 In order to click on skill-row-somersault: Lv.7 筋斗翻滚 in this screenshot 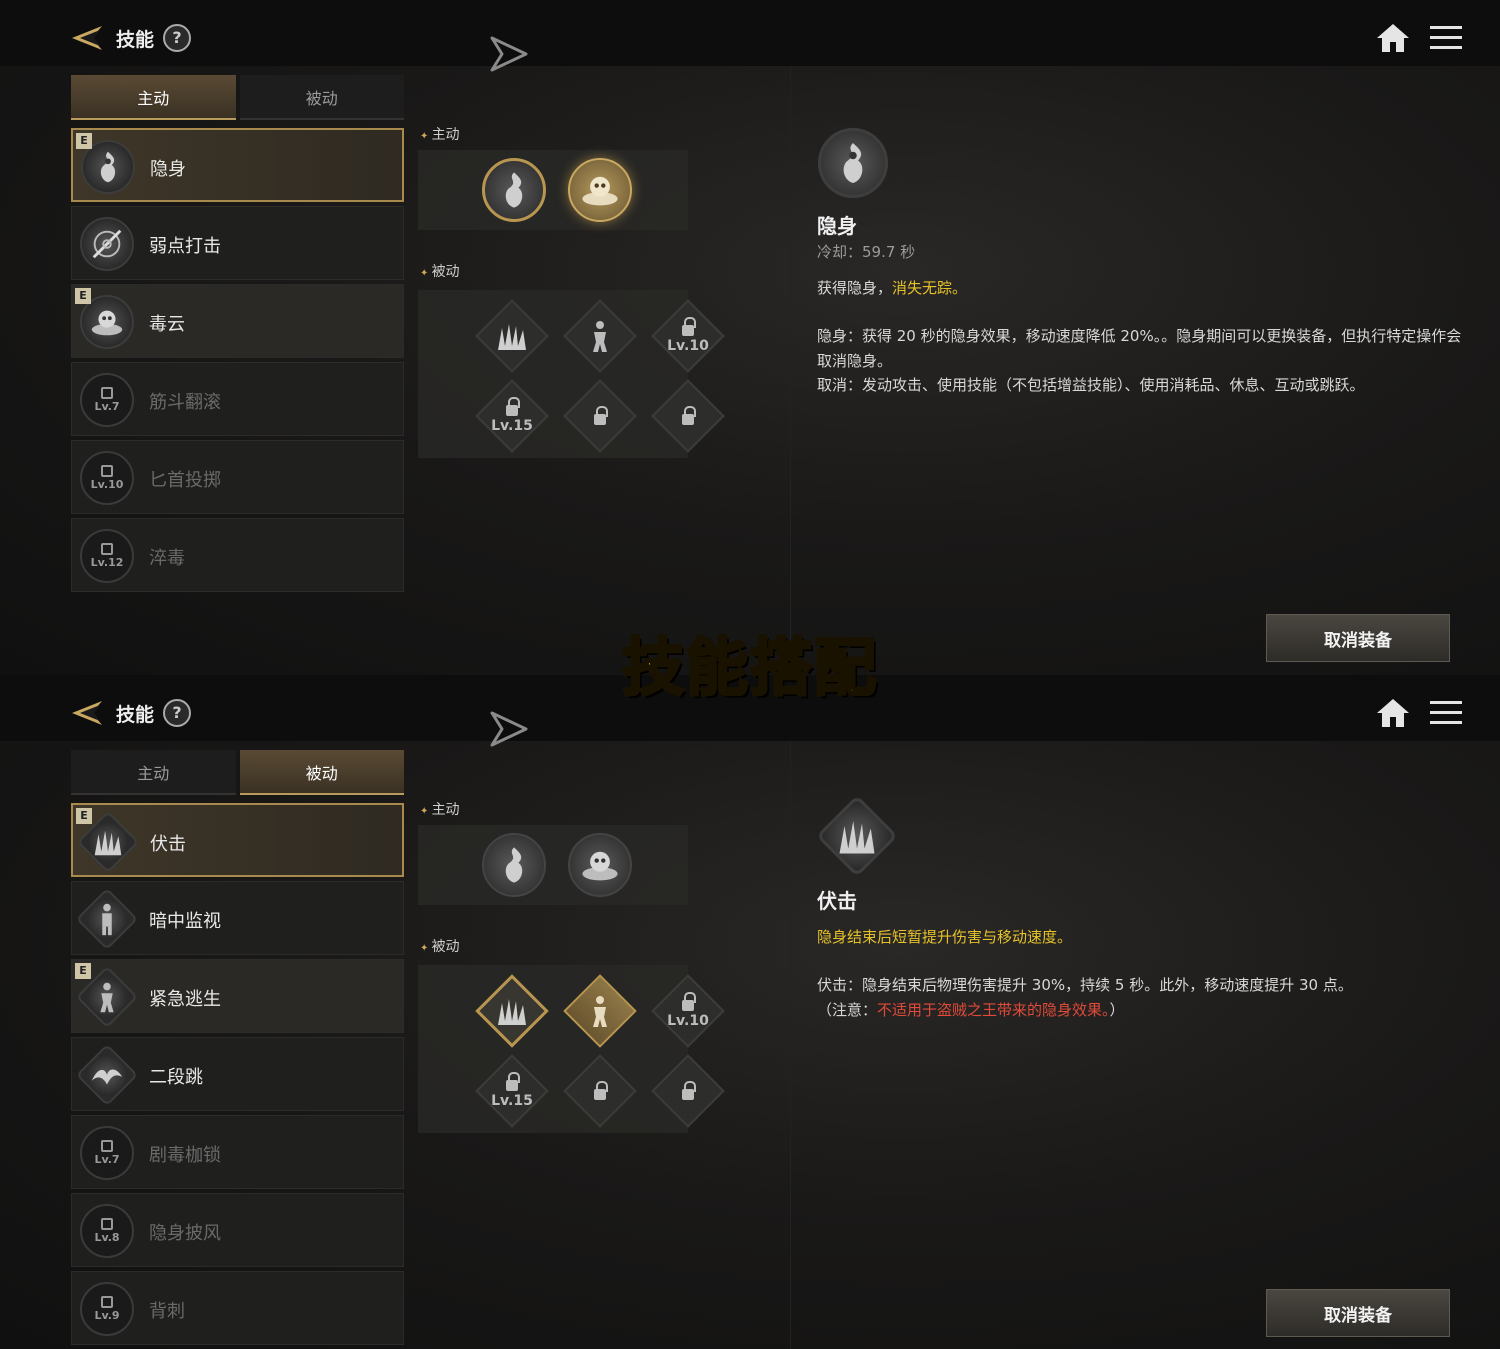, I will do `click(237, 399)`.